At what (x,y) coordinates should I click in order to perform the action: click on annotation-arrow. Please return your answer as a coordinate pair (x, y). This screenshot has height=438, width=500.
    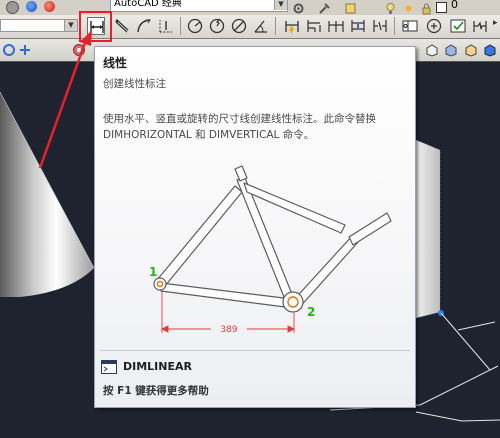
    Looking at the image, I should click on (65, 99).